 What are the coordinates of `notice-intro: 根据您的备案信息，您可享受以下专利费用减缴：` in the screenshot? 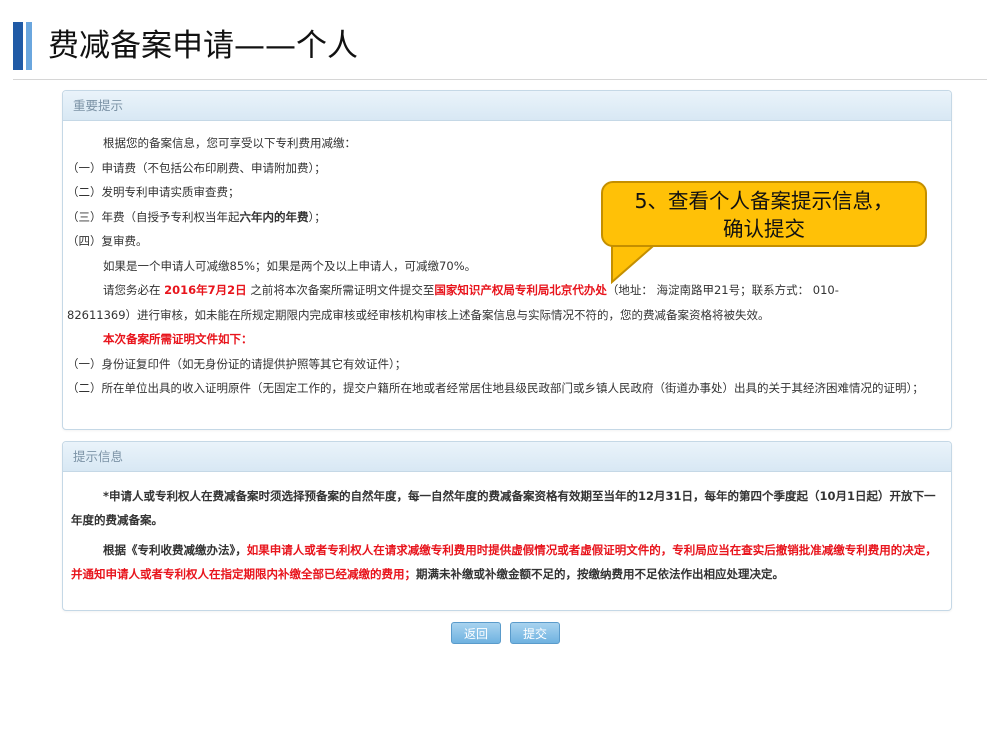 It's located at (229, 143).